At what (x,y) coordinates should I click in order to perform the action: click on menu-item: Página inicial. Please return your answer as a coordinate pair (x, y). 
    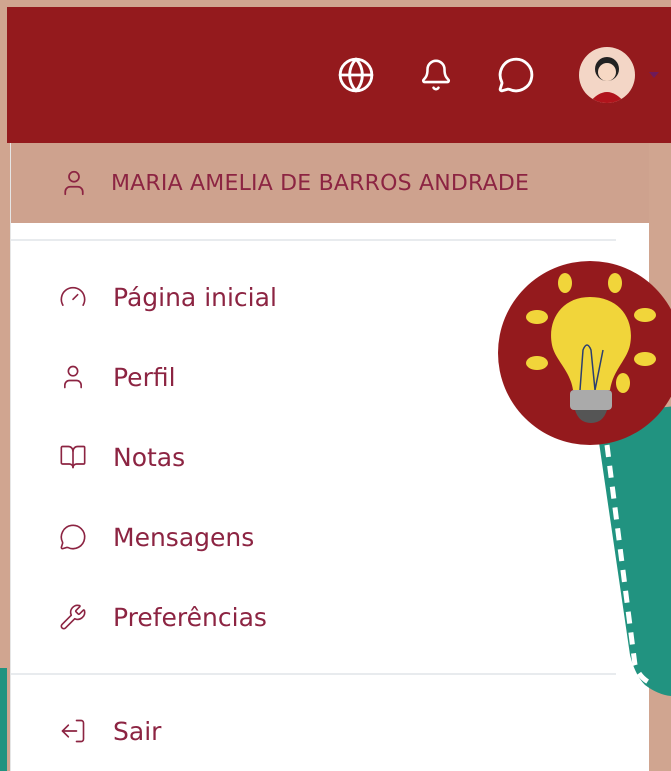
    Looking at the image, I should click on (149, 297).